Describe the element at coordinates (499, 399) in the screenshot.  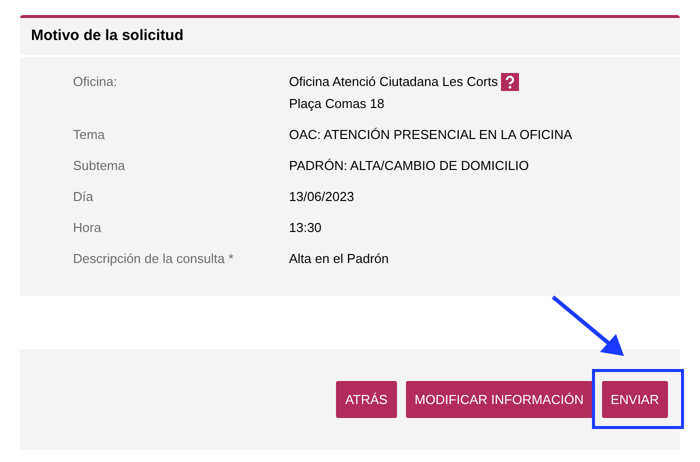
I see `action-button: MODIFICAR INFORMACIÓN` at that location.